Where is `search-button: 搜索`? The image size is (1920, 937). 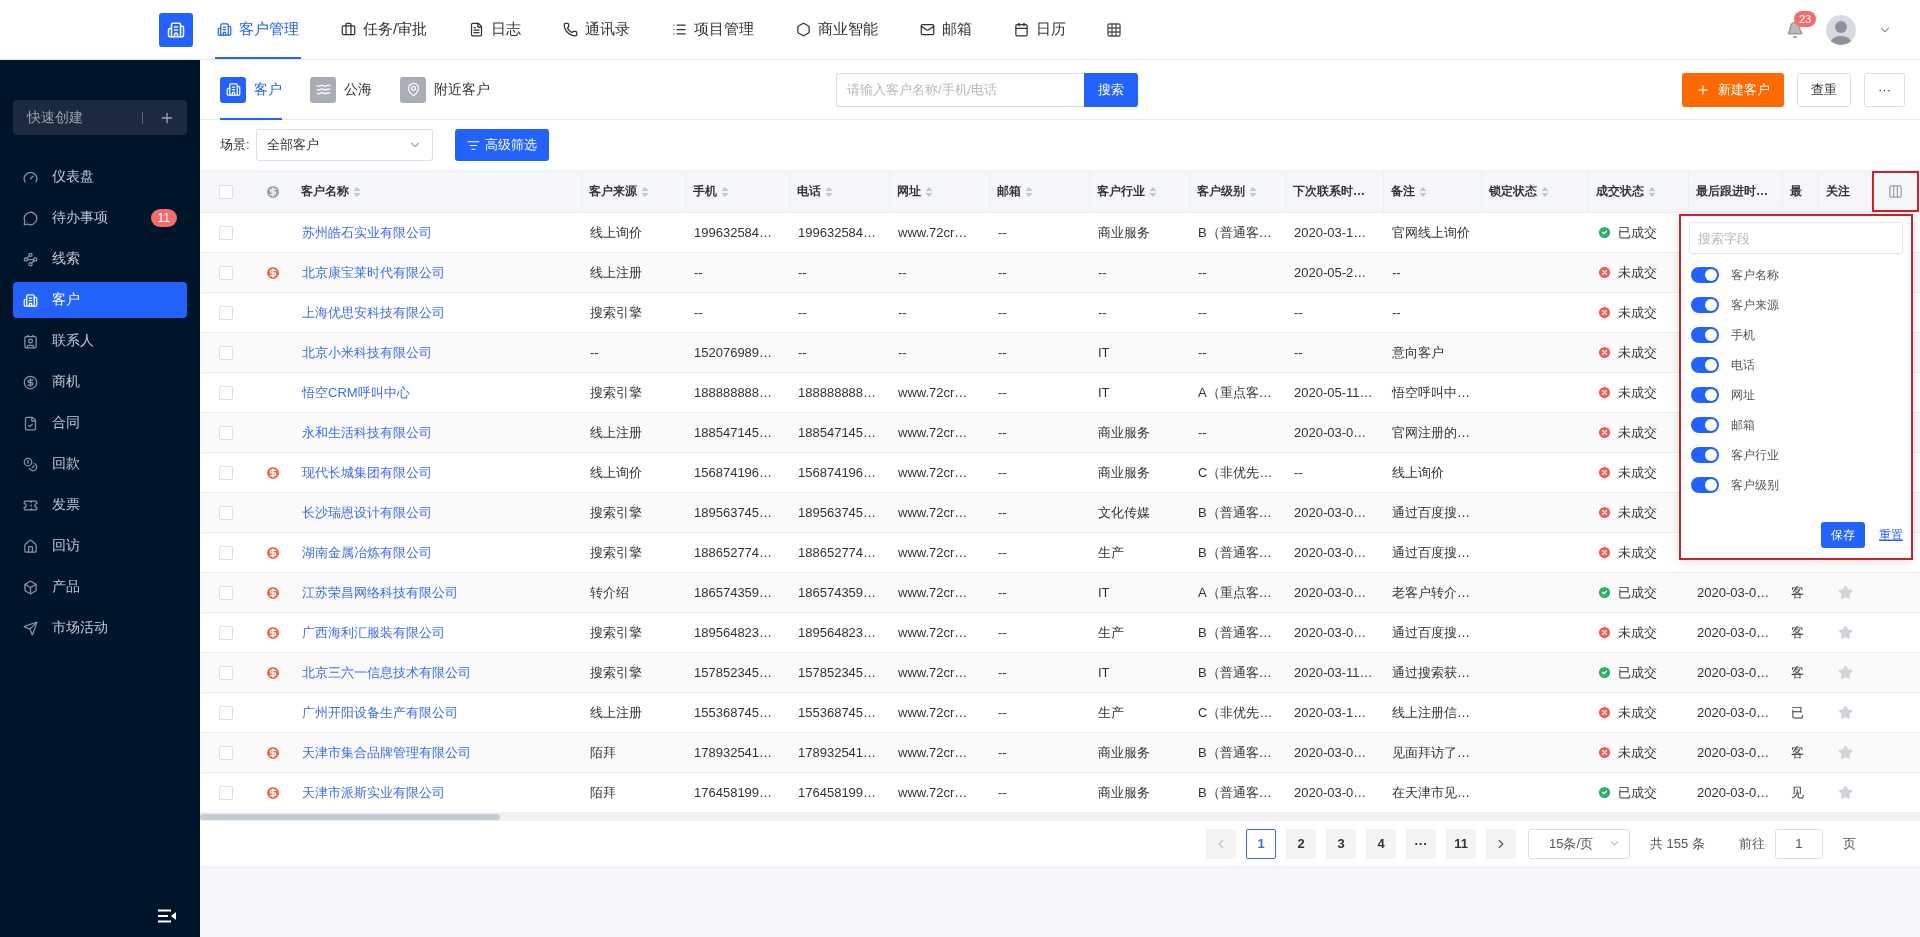 search-button: 搜索 is located at coordinates (1111, 89).